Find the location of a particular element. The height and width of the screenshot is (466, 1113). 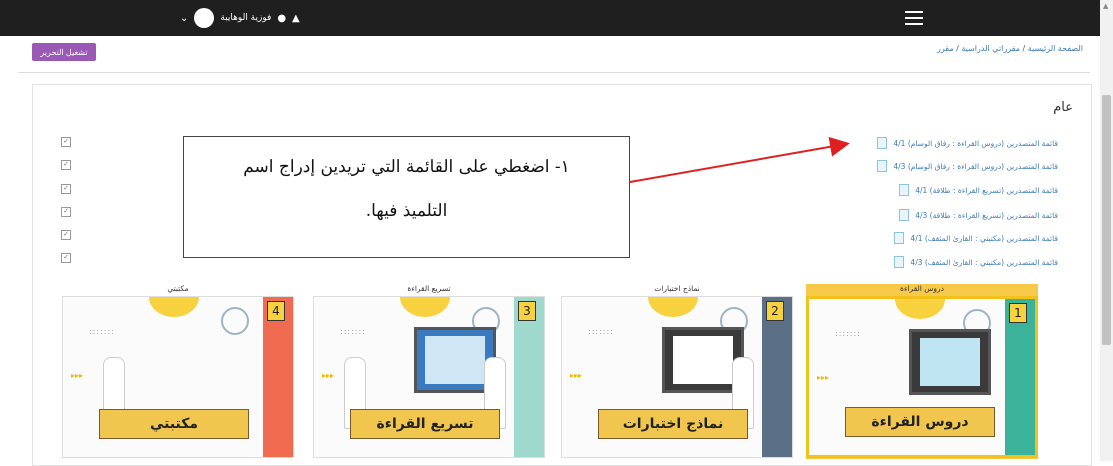

course-tile-my-library: مكتبتي 4 ::::::: ▸▸▸ مكتبتي is located at coordinates (178, 371).